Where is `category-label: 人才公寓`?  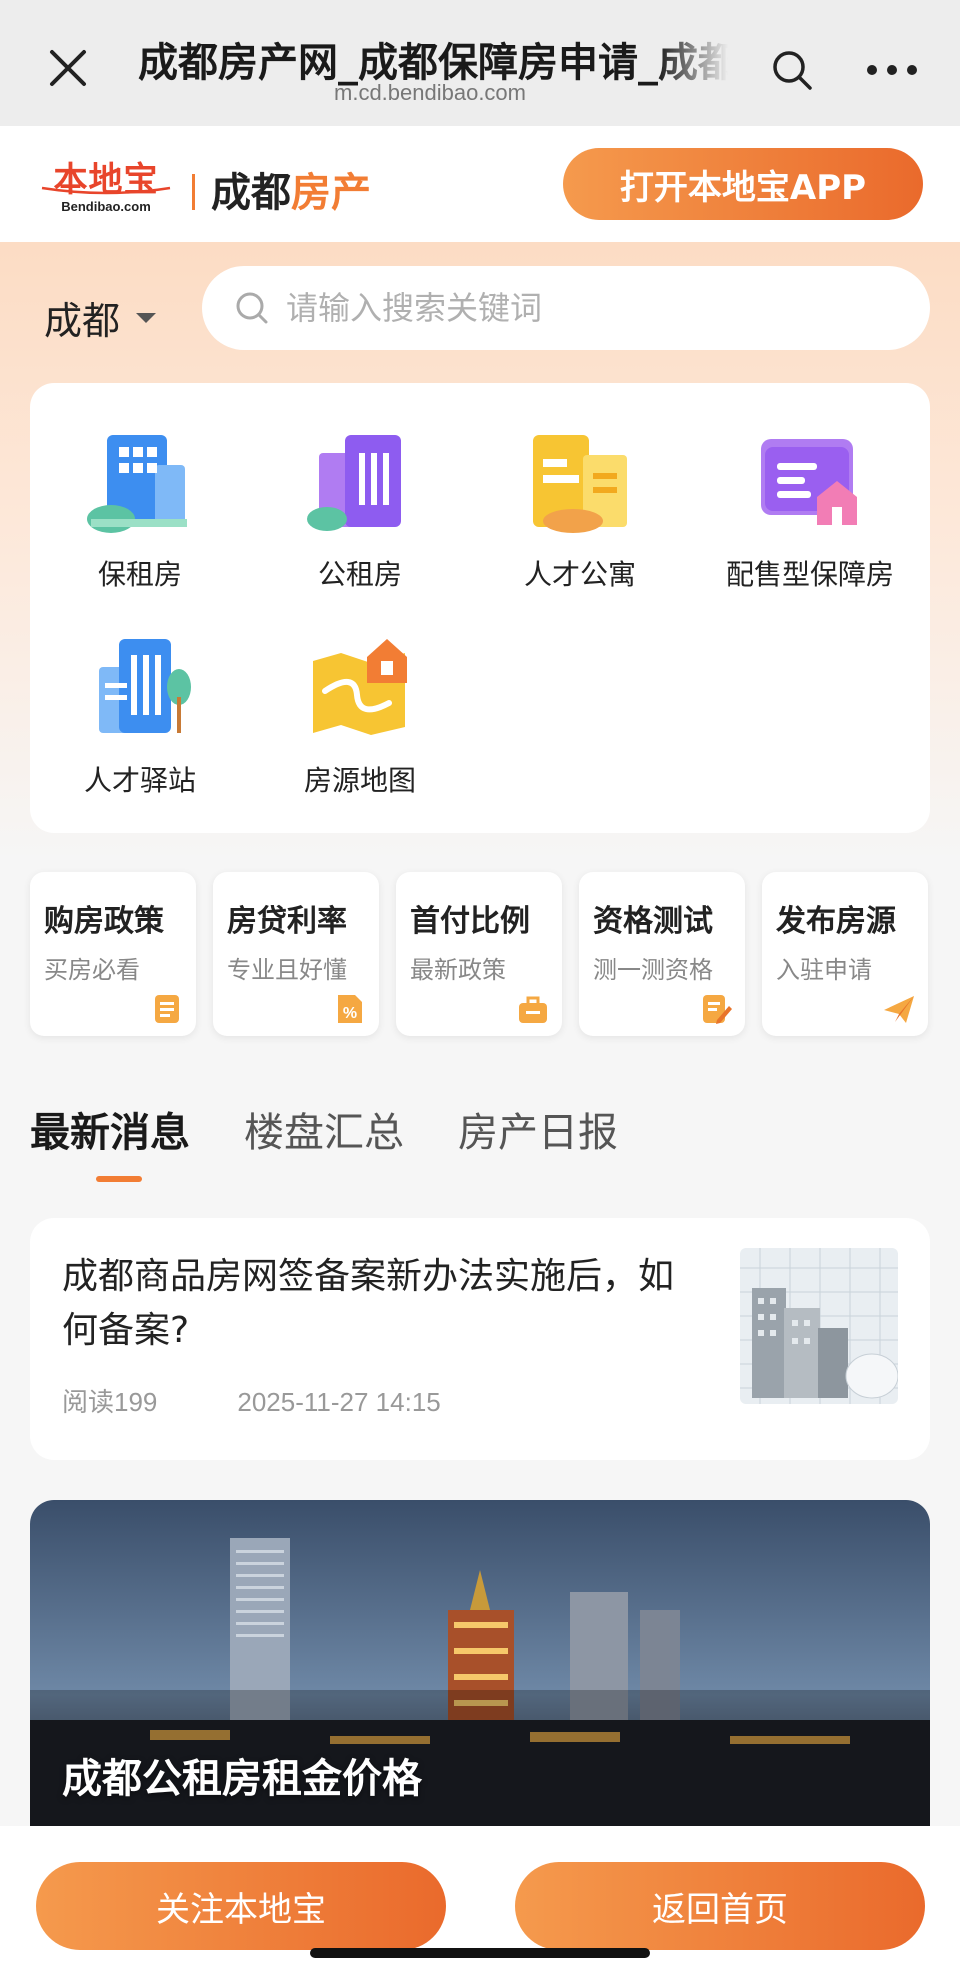
category-label: 人才公寓 is located at coordinates (579, 574).